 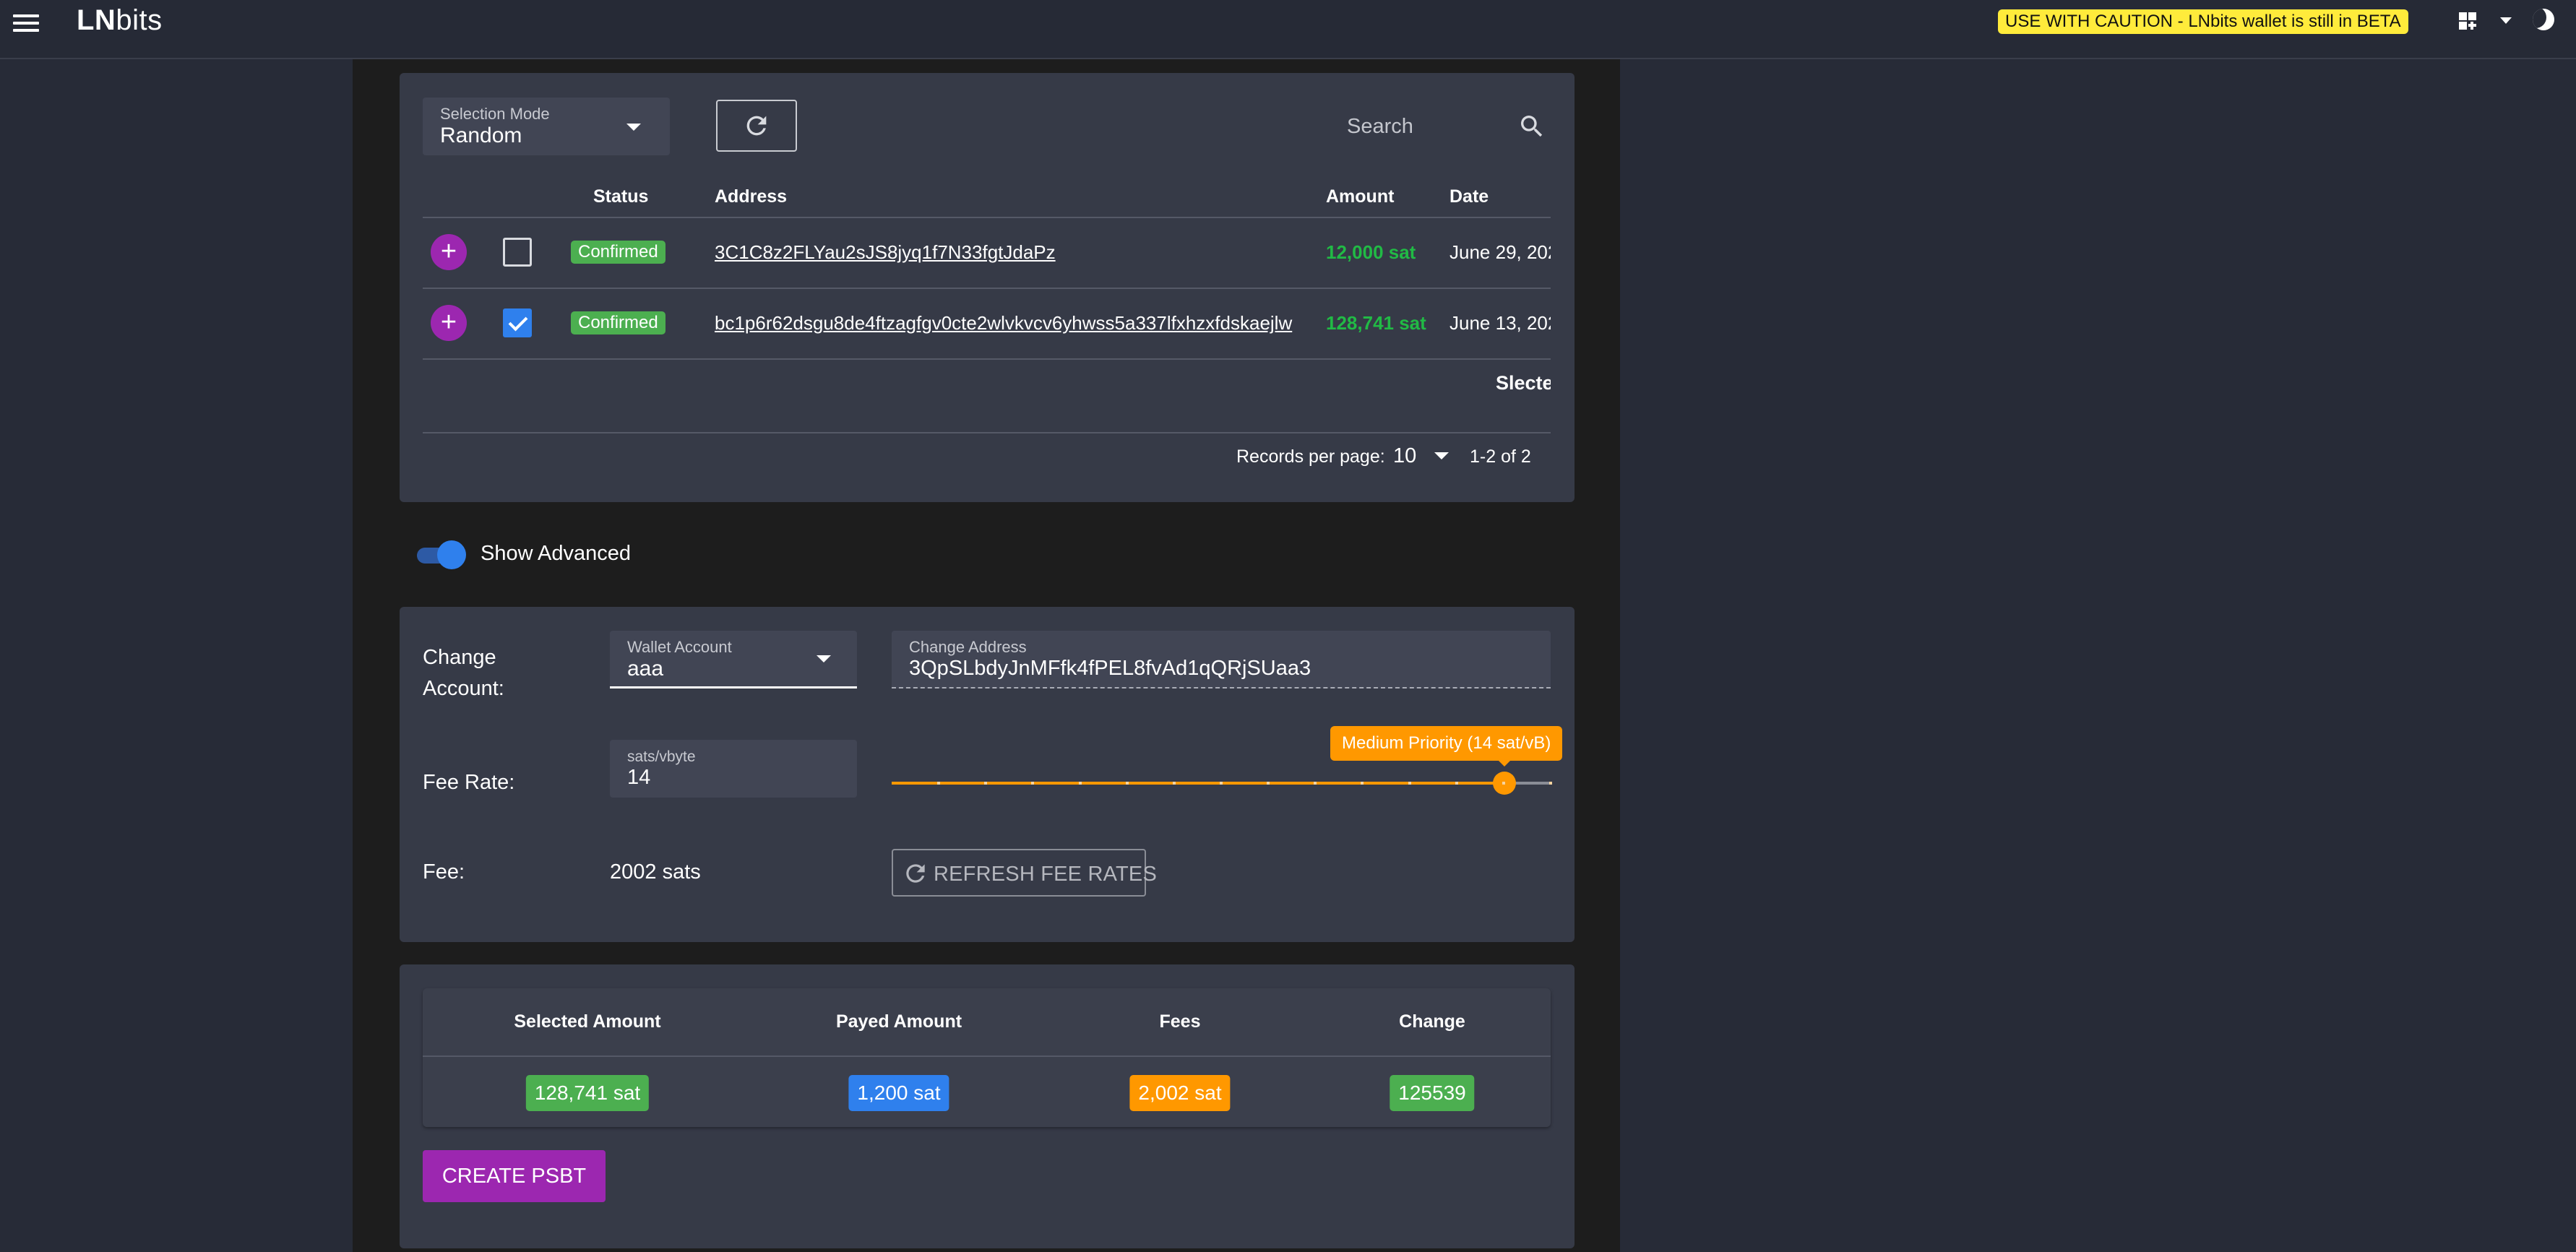 What do you see at coordinates (469, 782) in the screenshot?
I see `fee-rate-label: Fee Rate:` at bounding box center [469, 782].